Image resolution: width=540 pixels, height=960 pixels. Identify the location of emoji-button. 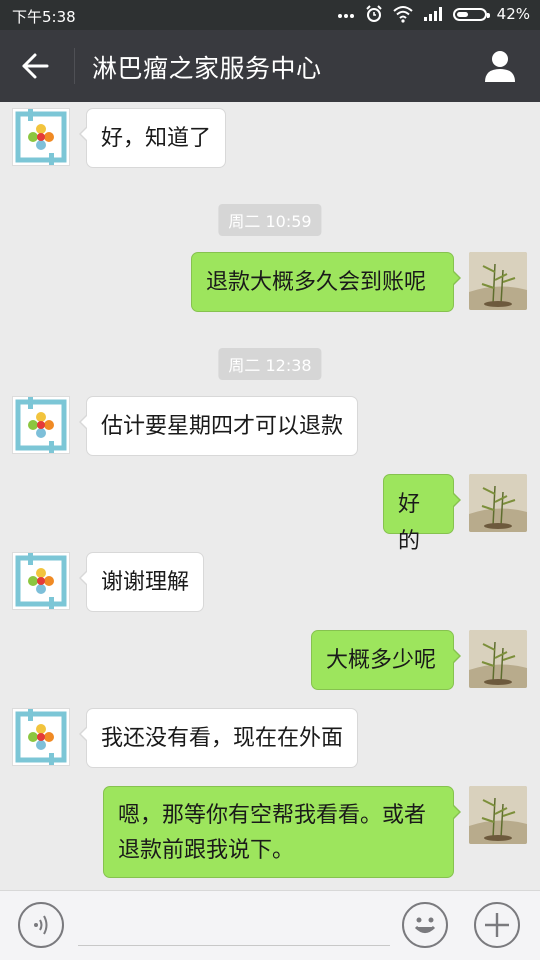
(425, 925).